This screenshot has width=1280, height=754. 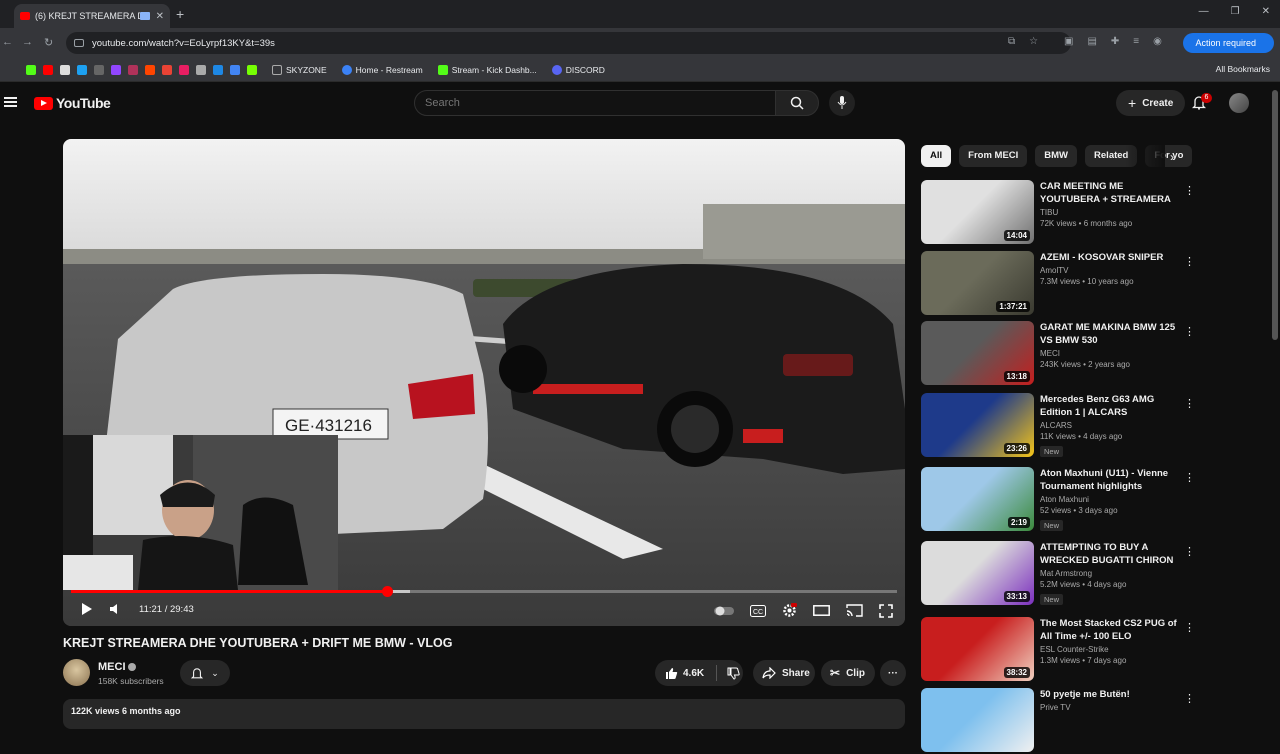 What do you see at coordinates (484, 591) in the screenshot?
I see `progress-bar` at bounding box center [484, 591].